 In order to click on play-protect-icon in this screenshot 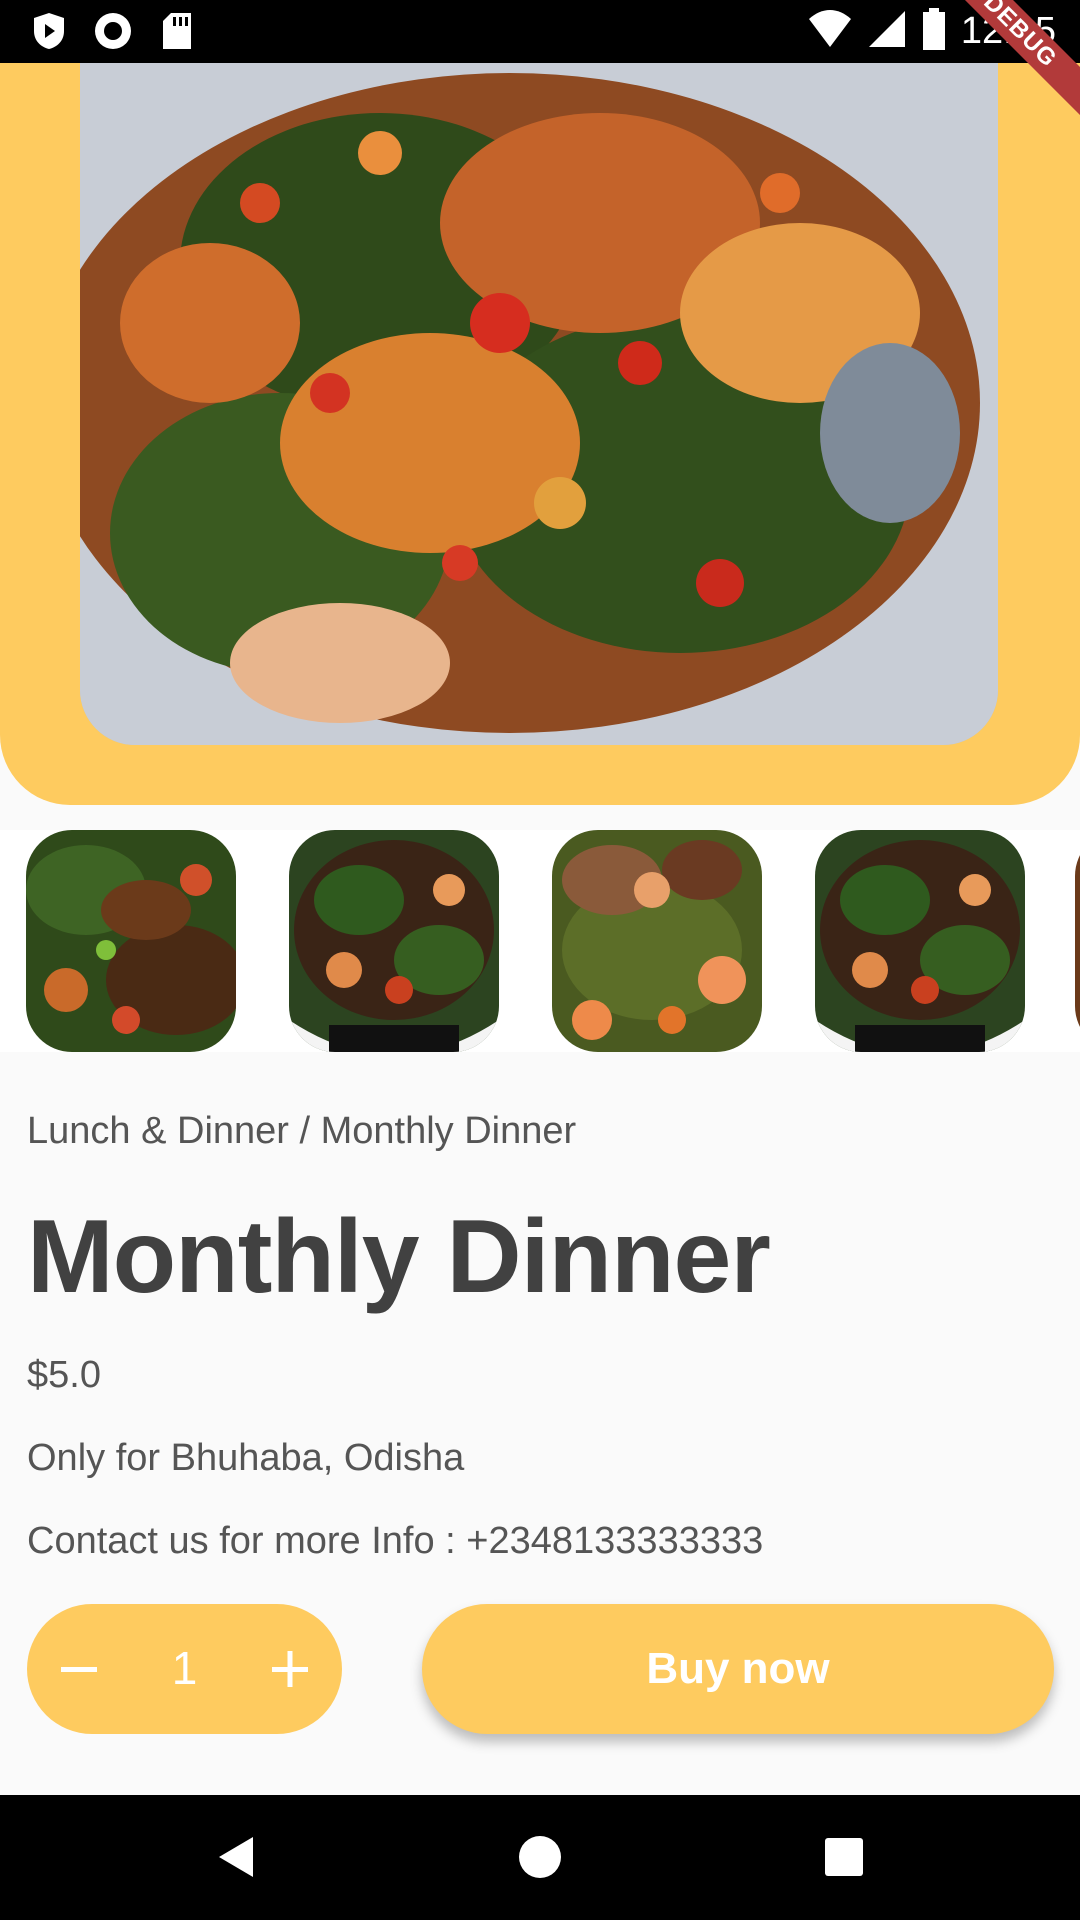, I will do `click(49, 31)`.